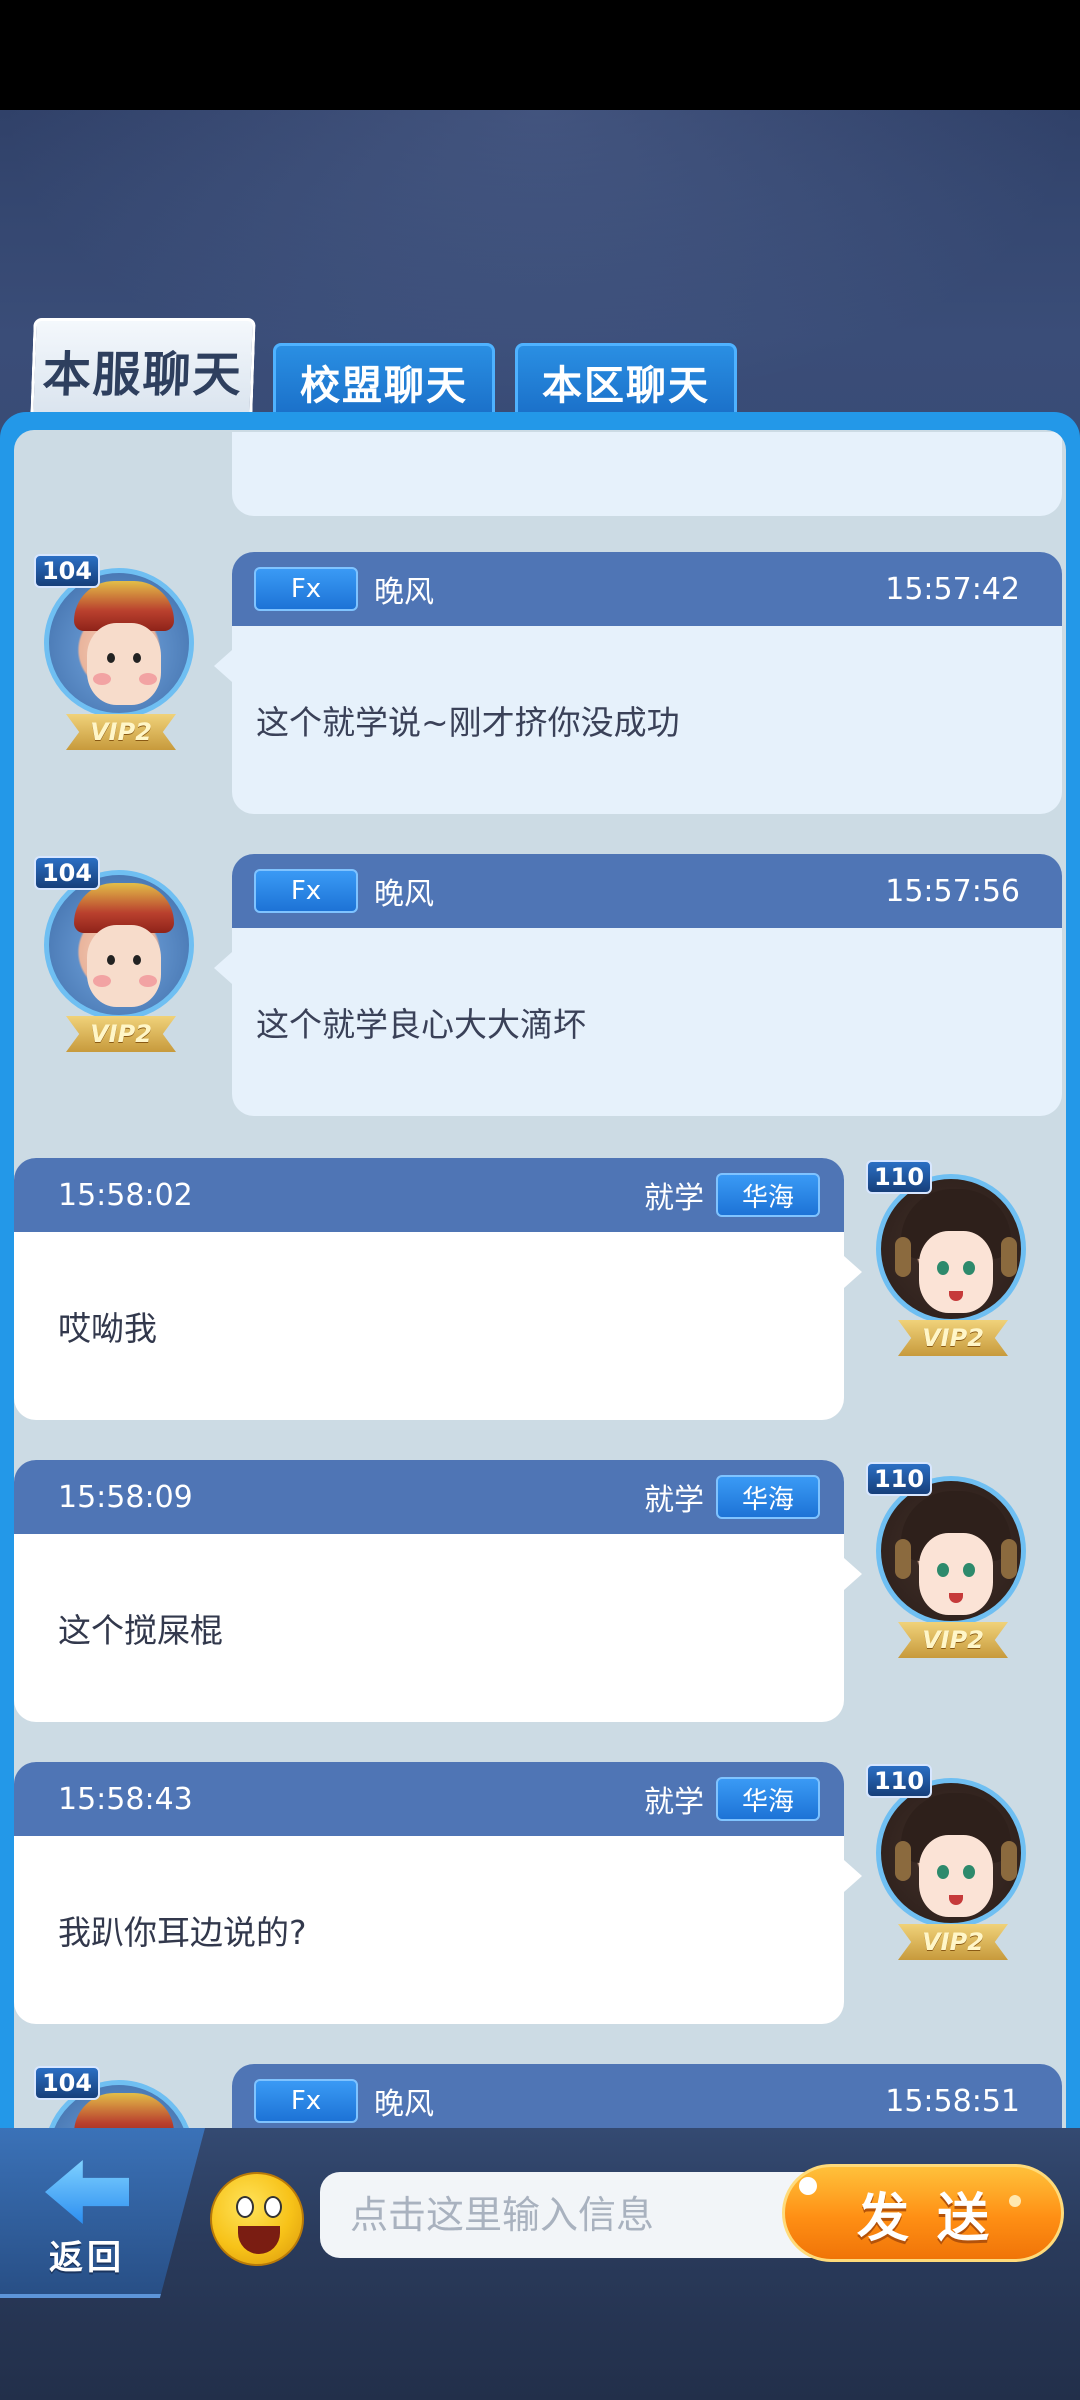  I want to click on message-time: 15:58:51, so click(952, 2101).